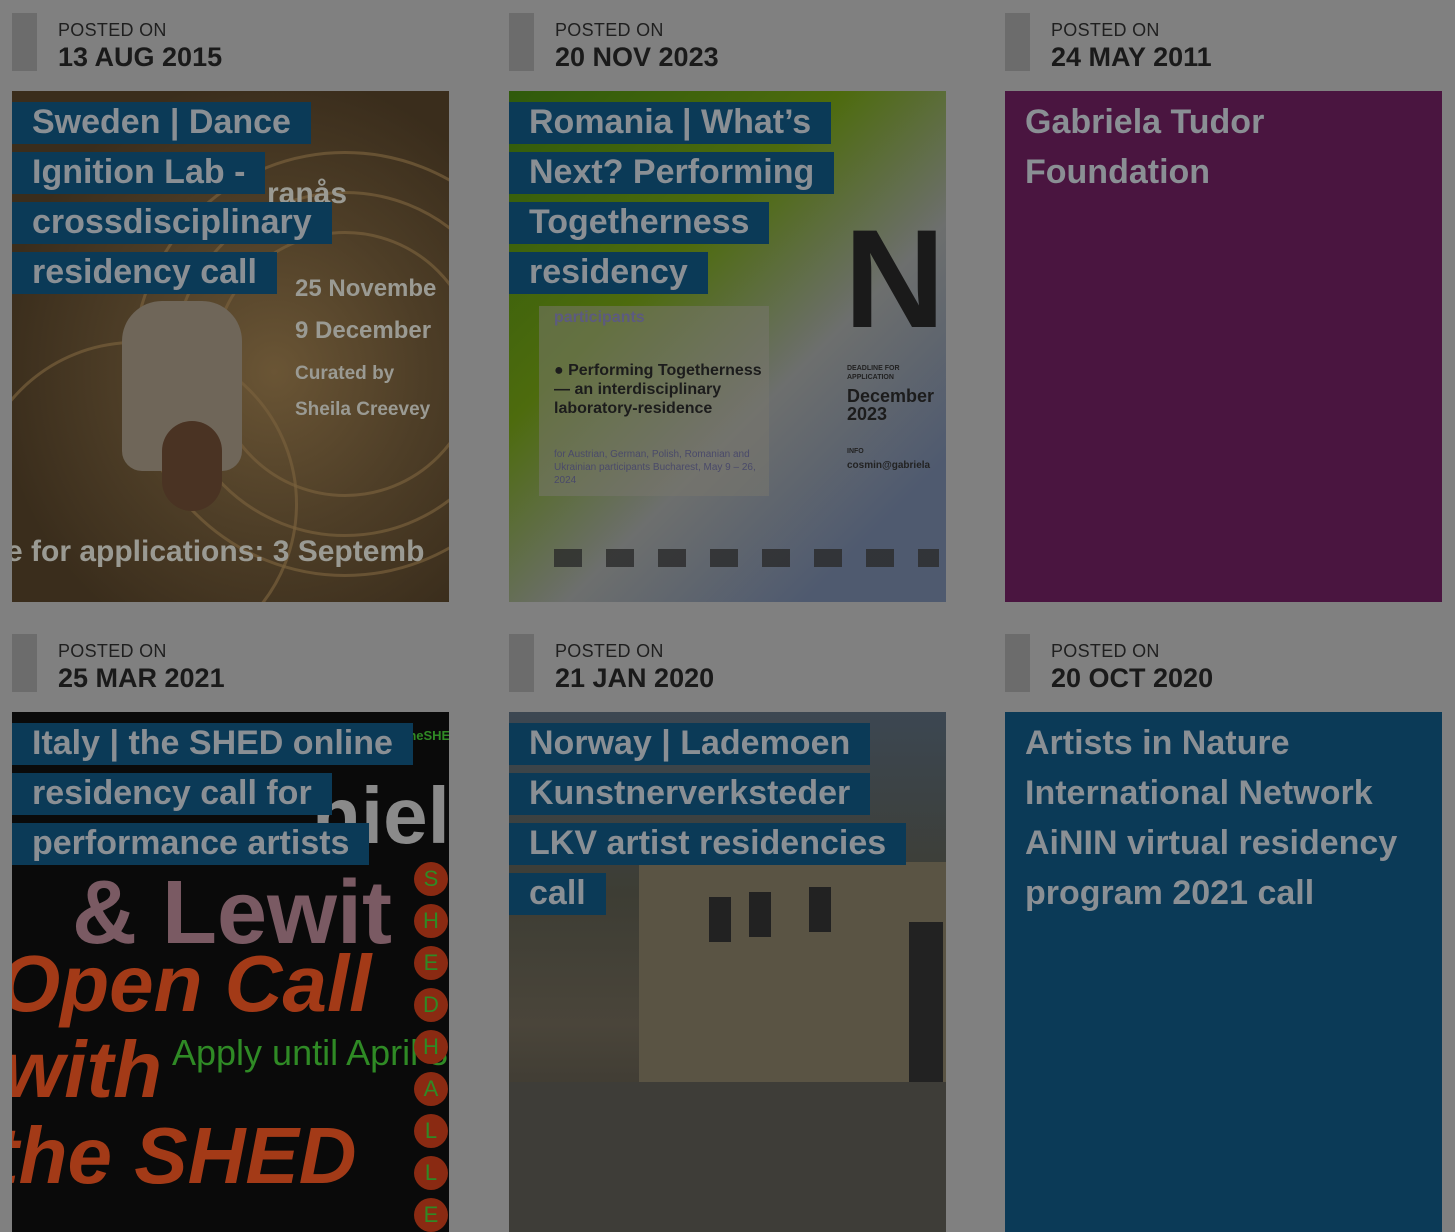  What do you see at coordinates (1223, 42) in the screenshot?
I see `post-meta: POSTED ON 24 MAY 2011` at bounding box center [1223, 42].